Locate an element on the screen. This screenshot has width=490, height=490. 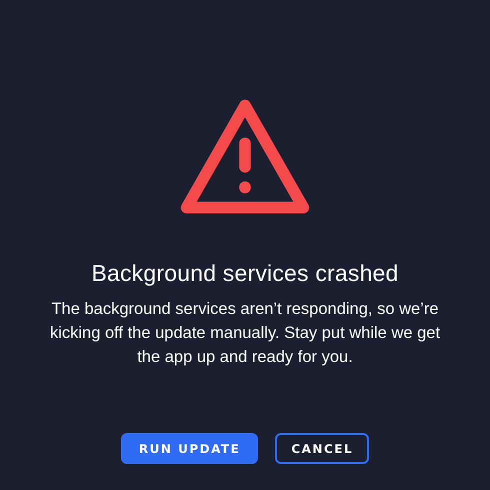
dialog-title: Background services crashed is located at coordinates (245, 273).